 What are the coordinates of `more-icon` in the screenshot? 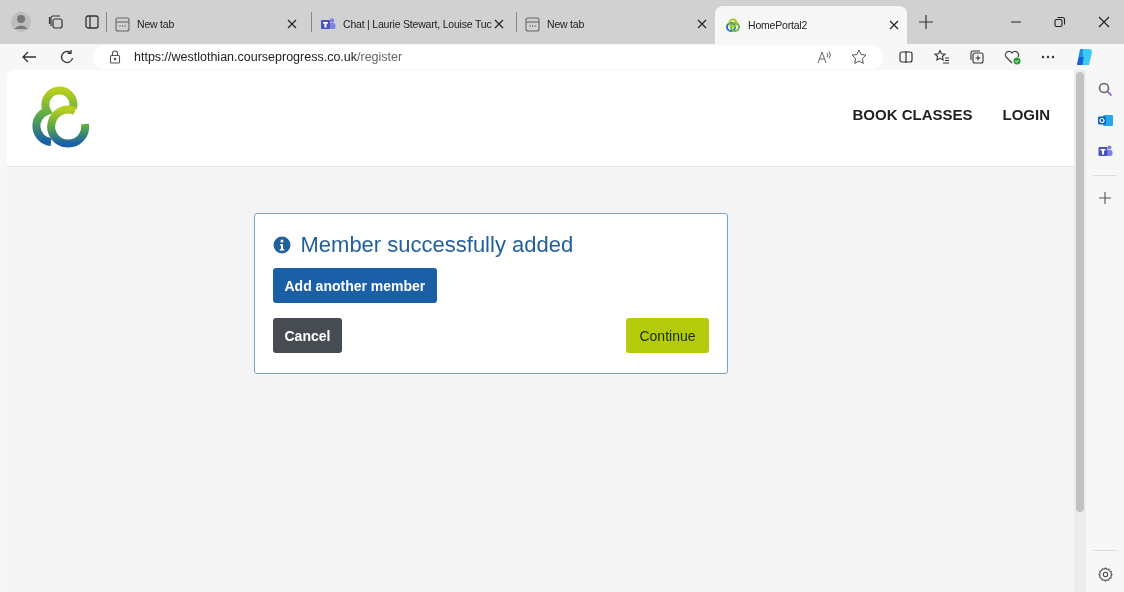 It's located at (1048, 57).